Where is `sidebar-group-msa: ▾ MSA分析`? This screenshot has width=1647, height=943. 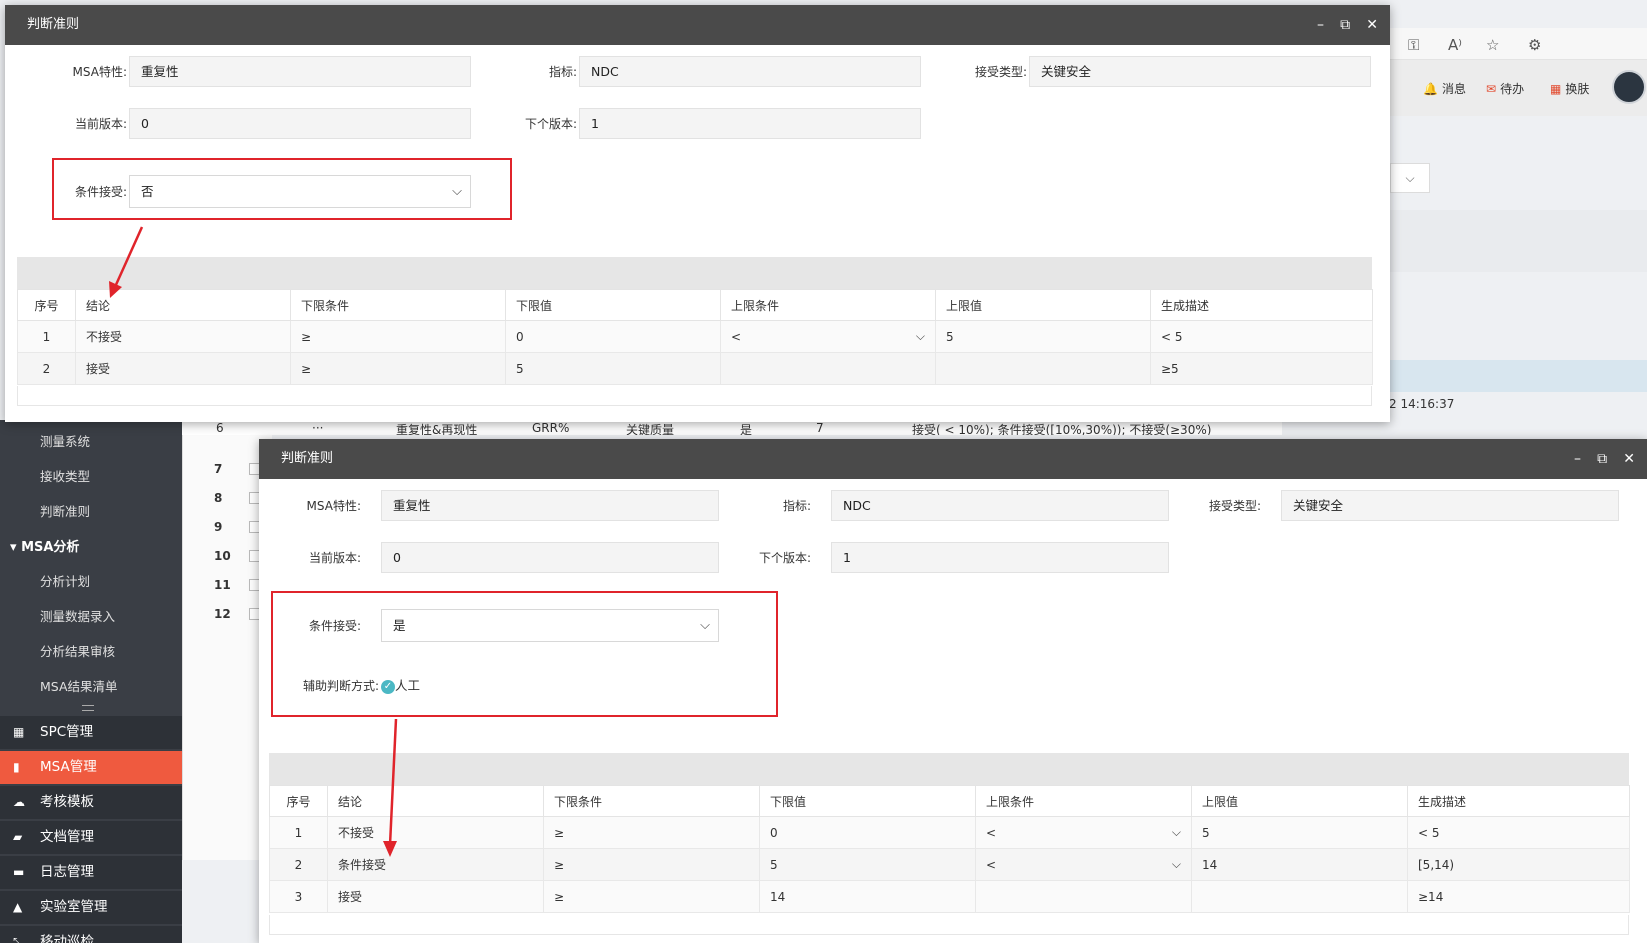 sidebar-group-msa: ▾ MSA分析 is located at coordinates (44, 545).